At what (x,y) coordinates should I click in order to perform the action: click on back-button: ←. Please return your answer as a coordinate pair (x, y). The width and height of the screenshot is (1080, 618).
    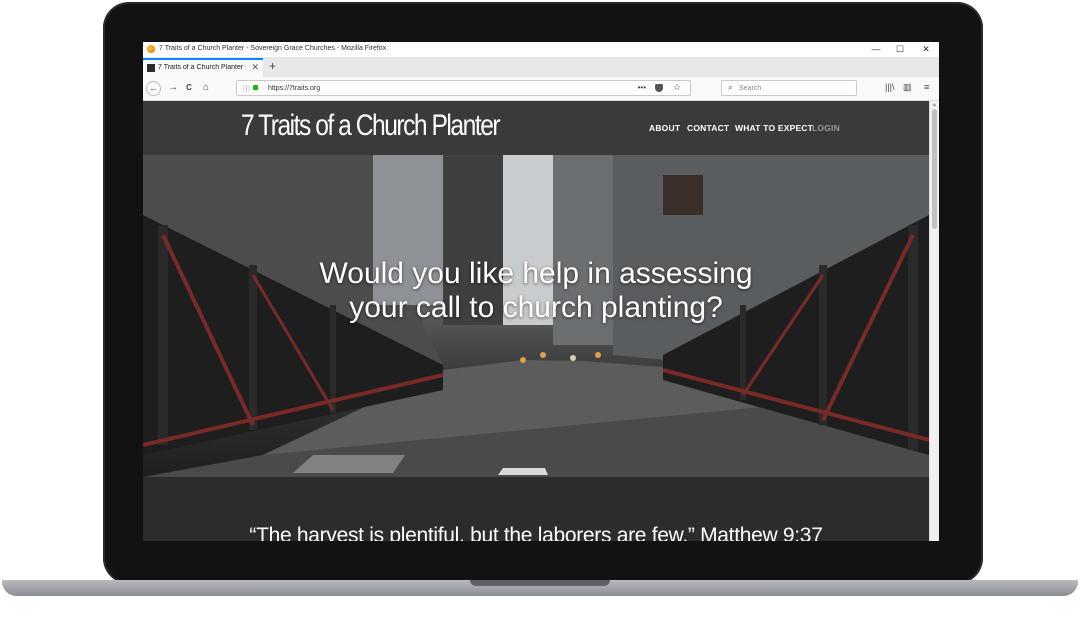
    Looking at the image, I should click on (153, 88).